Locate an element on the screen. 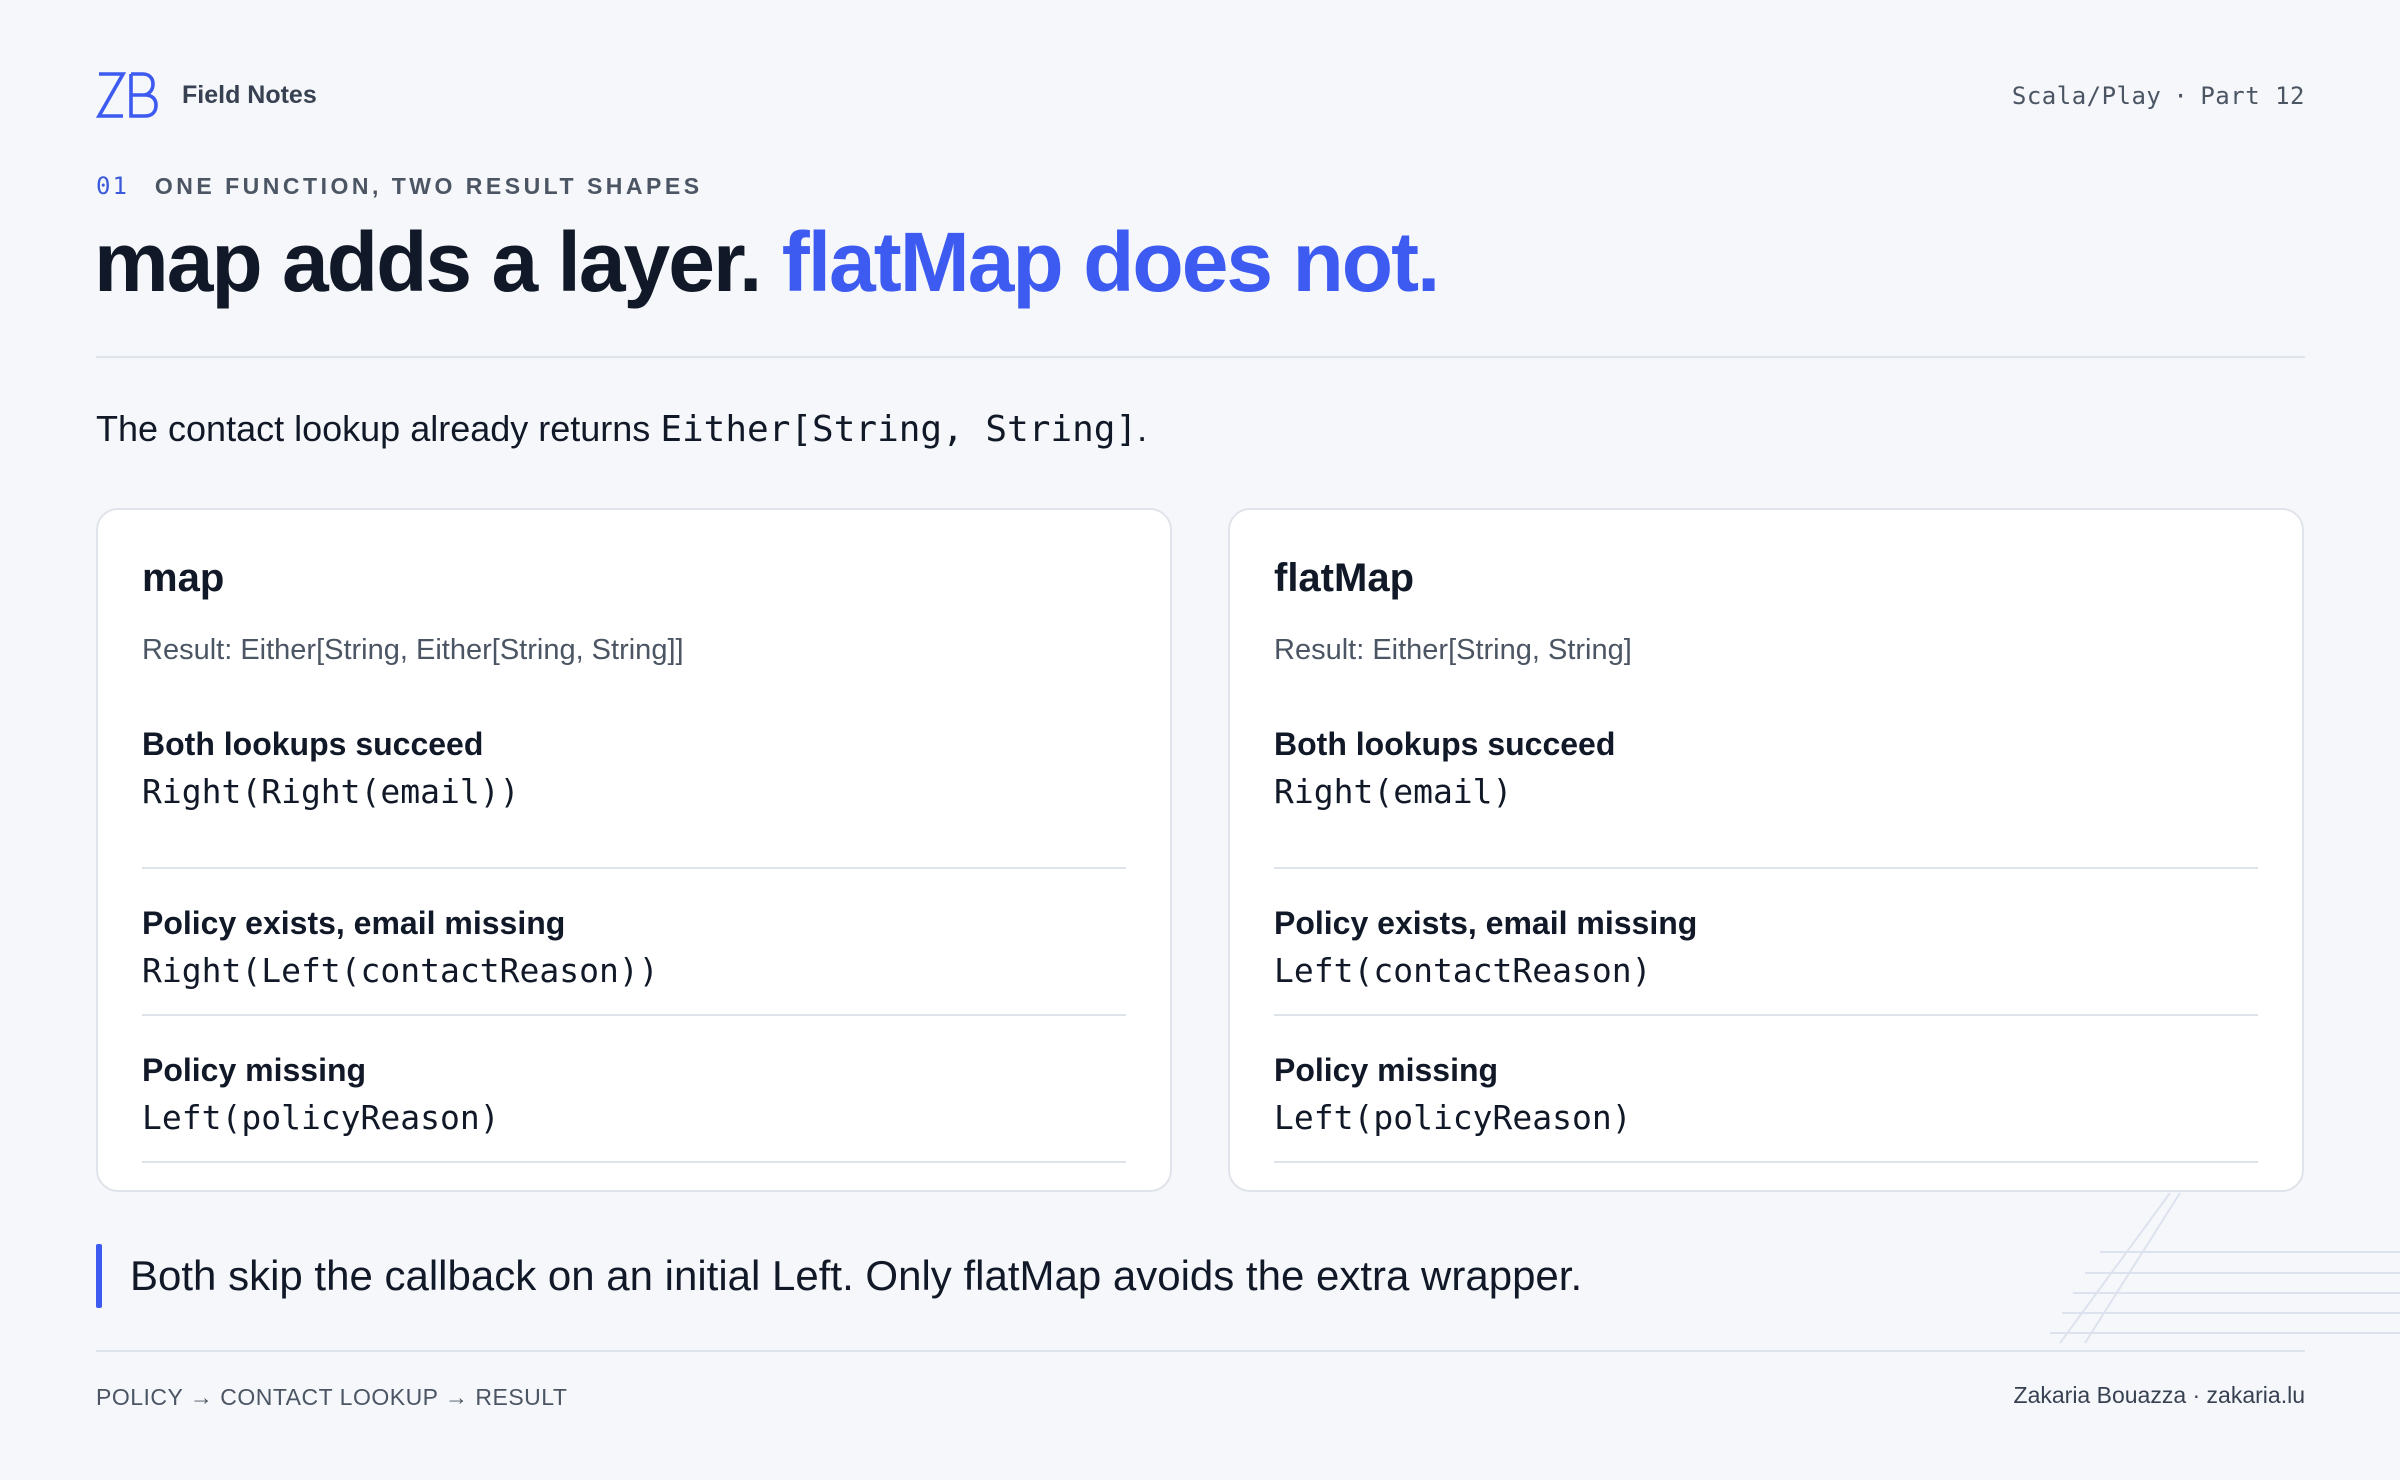 The height and width of the screenshot is (1480, 2400). series-label: Scala/Play · Part 12 is located at coordinates (2158, 96).